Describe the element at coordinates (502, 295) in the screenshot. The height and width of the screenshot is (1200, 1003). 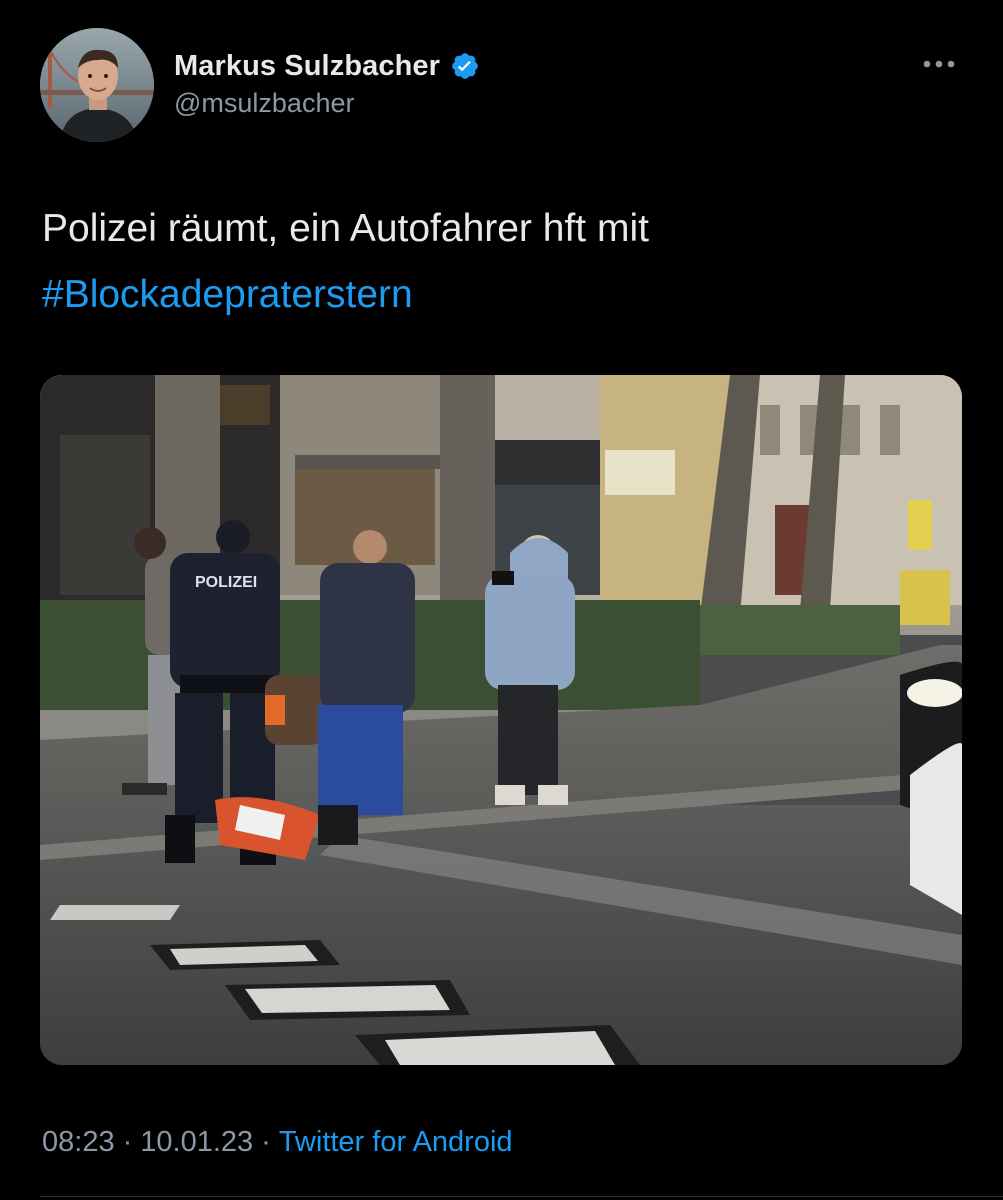
I see `hashtag-link: #Blockadepraterstern` at that location.